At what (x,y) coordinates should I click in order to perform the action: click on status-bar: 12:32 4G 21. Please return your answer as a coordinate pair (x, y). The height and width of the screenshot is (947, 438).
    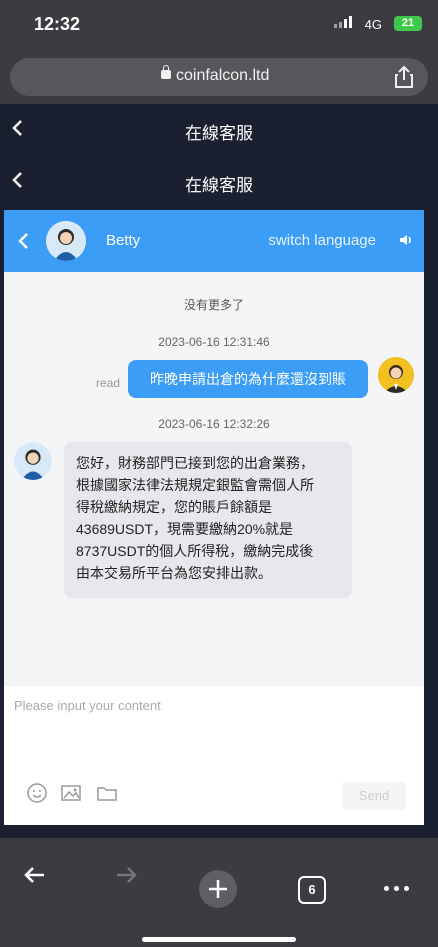
    Looking at the image, I should click on (219, 26).